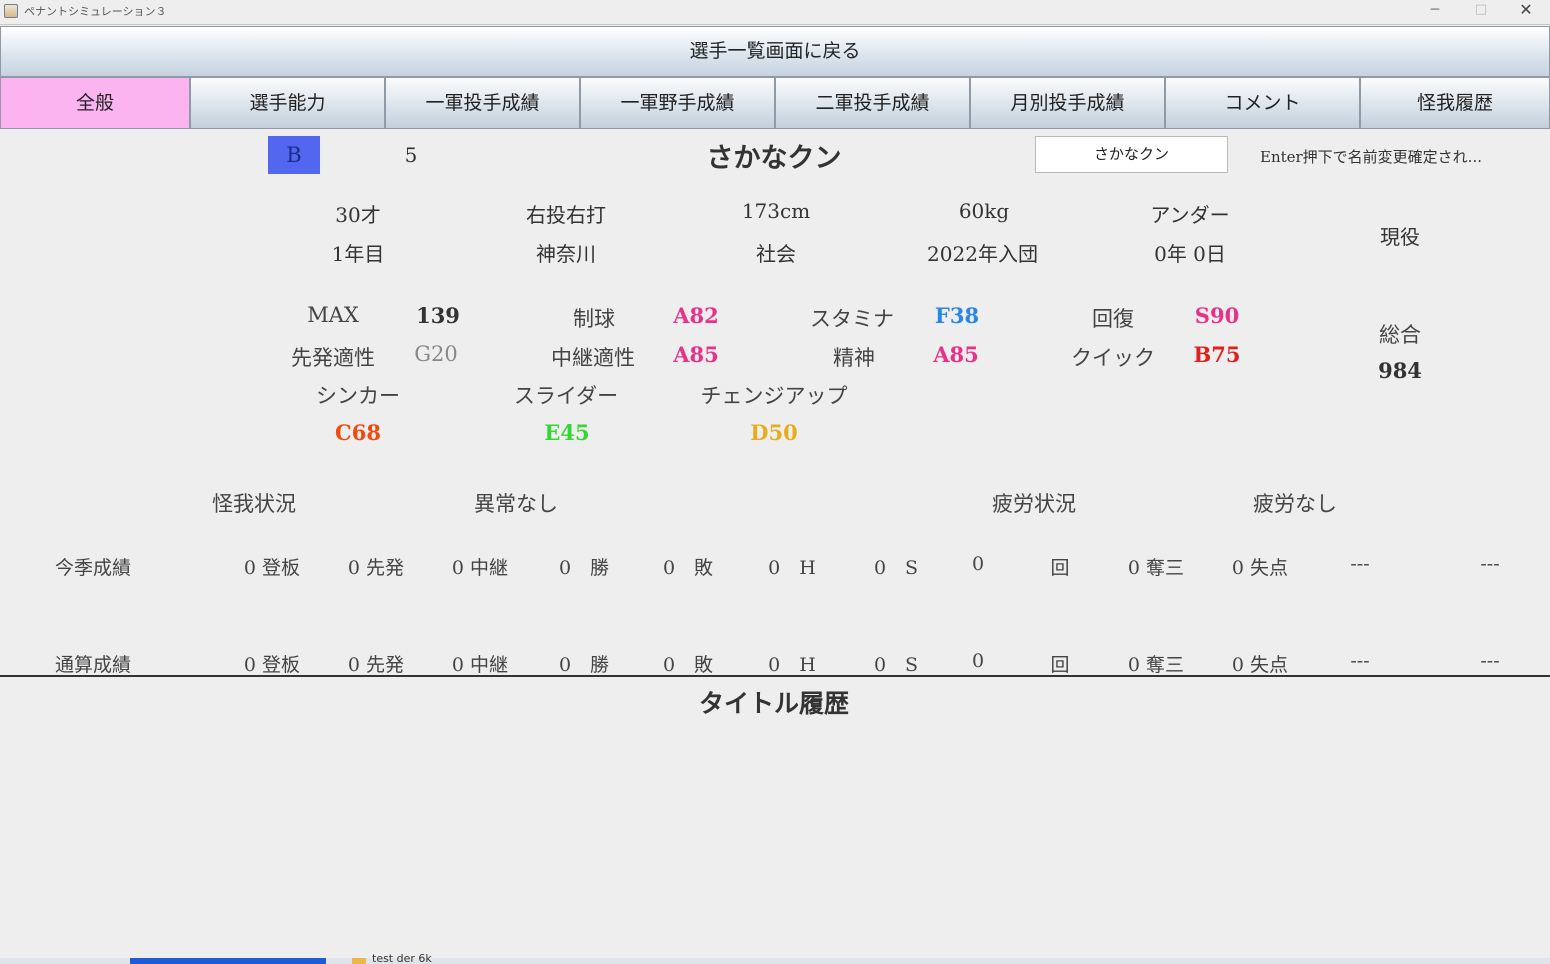  What do you see at coordinates (1067, 103) in the screenshot?
I see `tab-monthly-pitching: 月別投手成績` at bounding box center [1067, 103].